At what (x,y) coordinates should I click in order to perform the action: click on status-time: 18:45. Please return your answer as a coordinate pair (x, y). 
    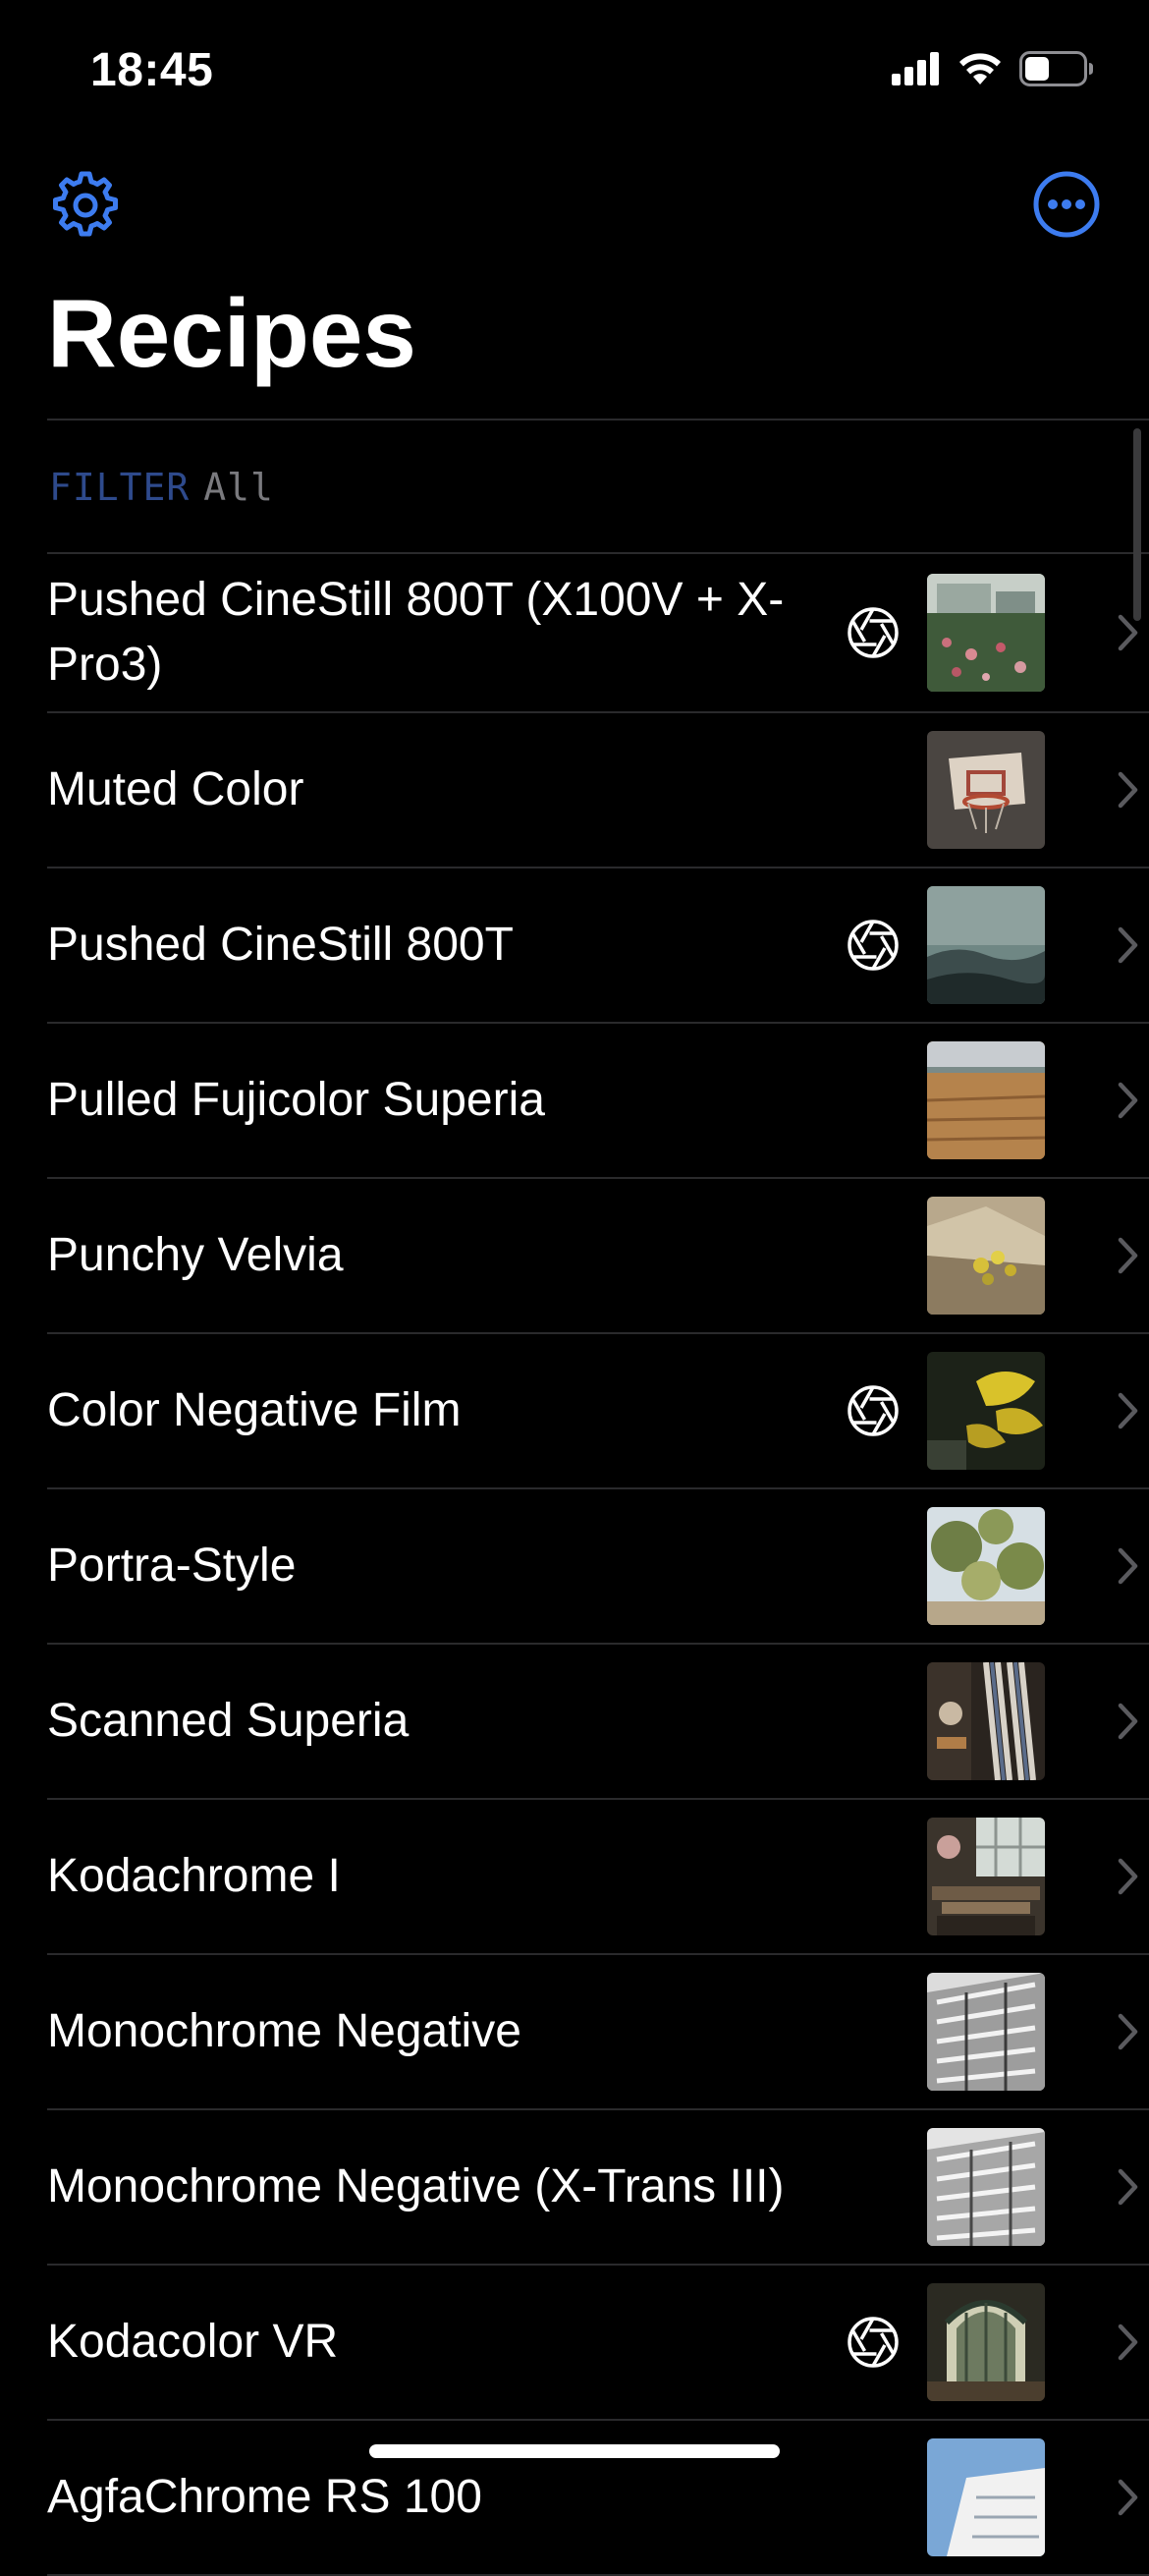
    Looking at the image, I should click on (152, 70).